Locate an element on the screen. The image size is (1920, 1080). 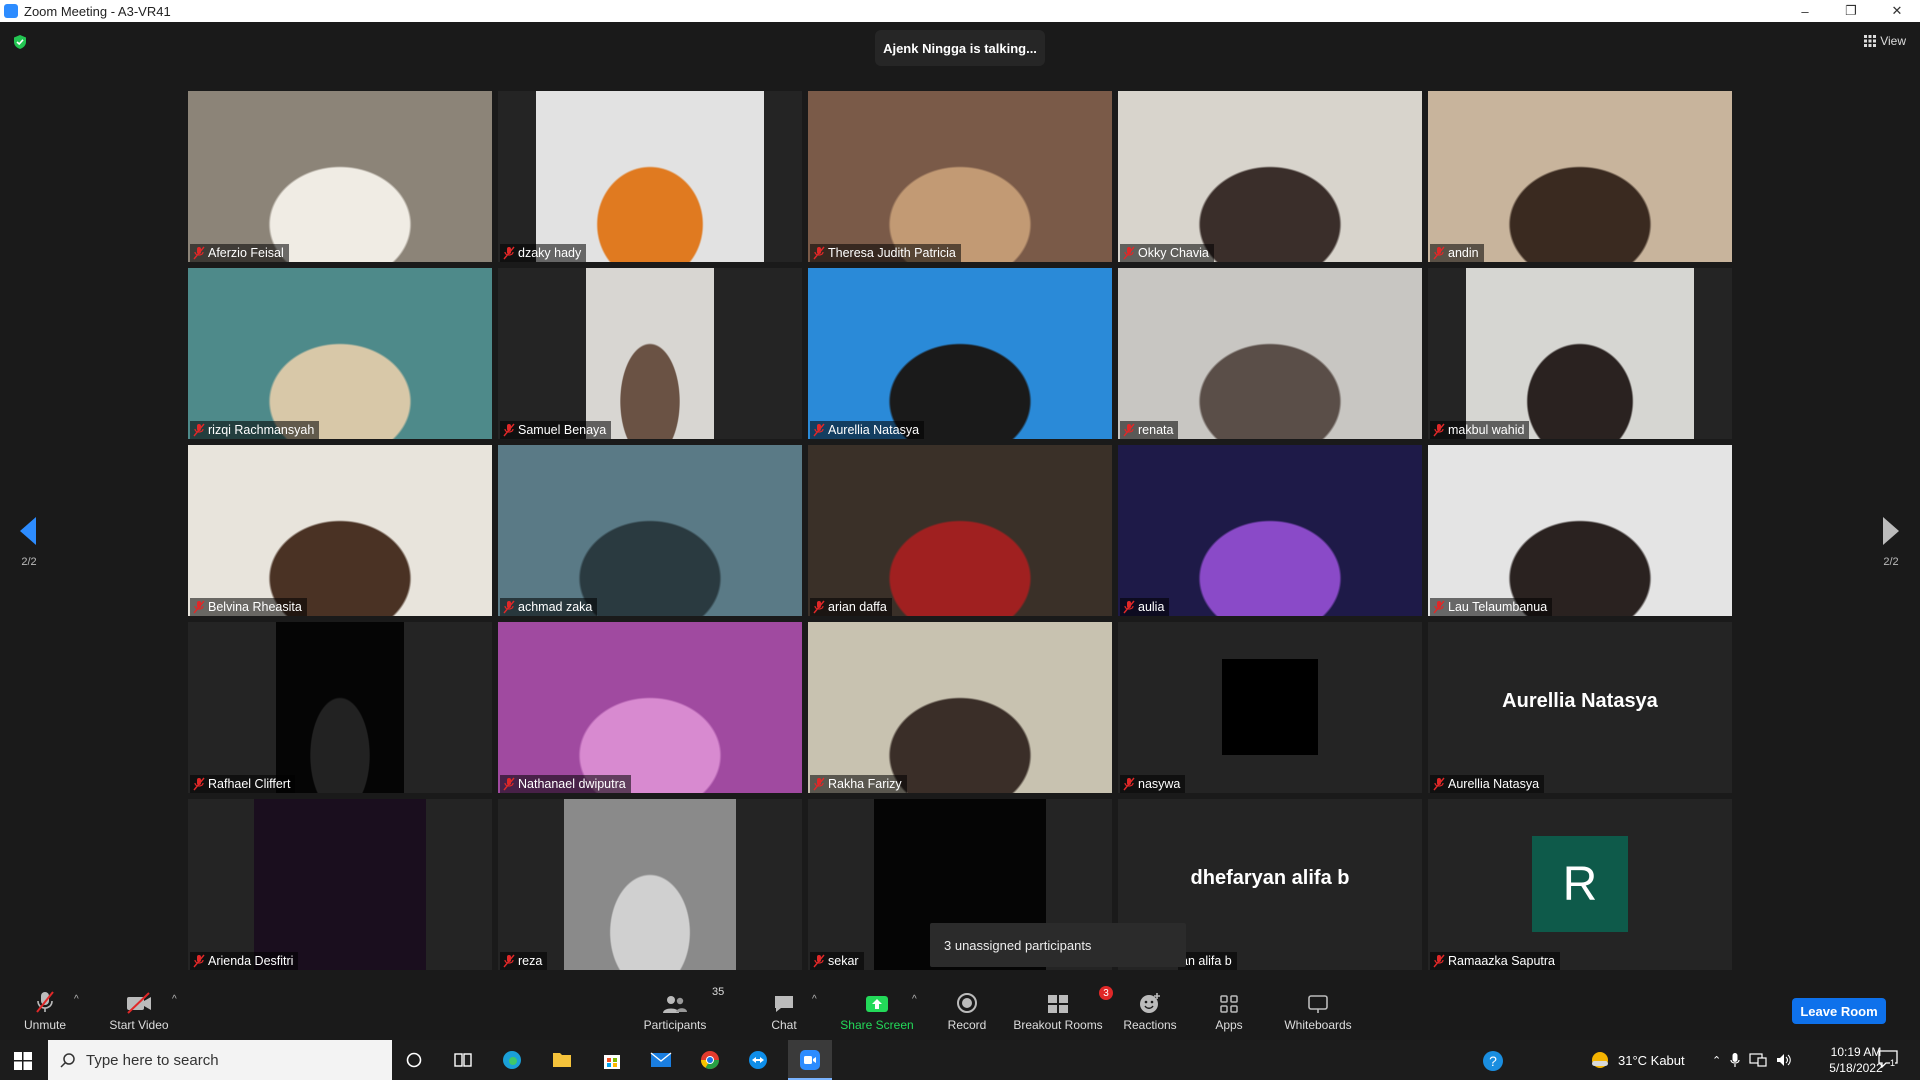
participant-nameplate: sekar is located at coordinates (837, 961).